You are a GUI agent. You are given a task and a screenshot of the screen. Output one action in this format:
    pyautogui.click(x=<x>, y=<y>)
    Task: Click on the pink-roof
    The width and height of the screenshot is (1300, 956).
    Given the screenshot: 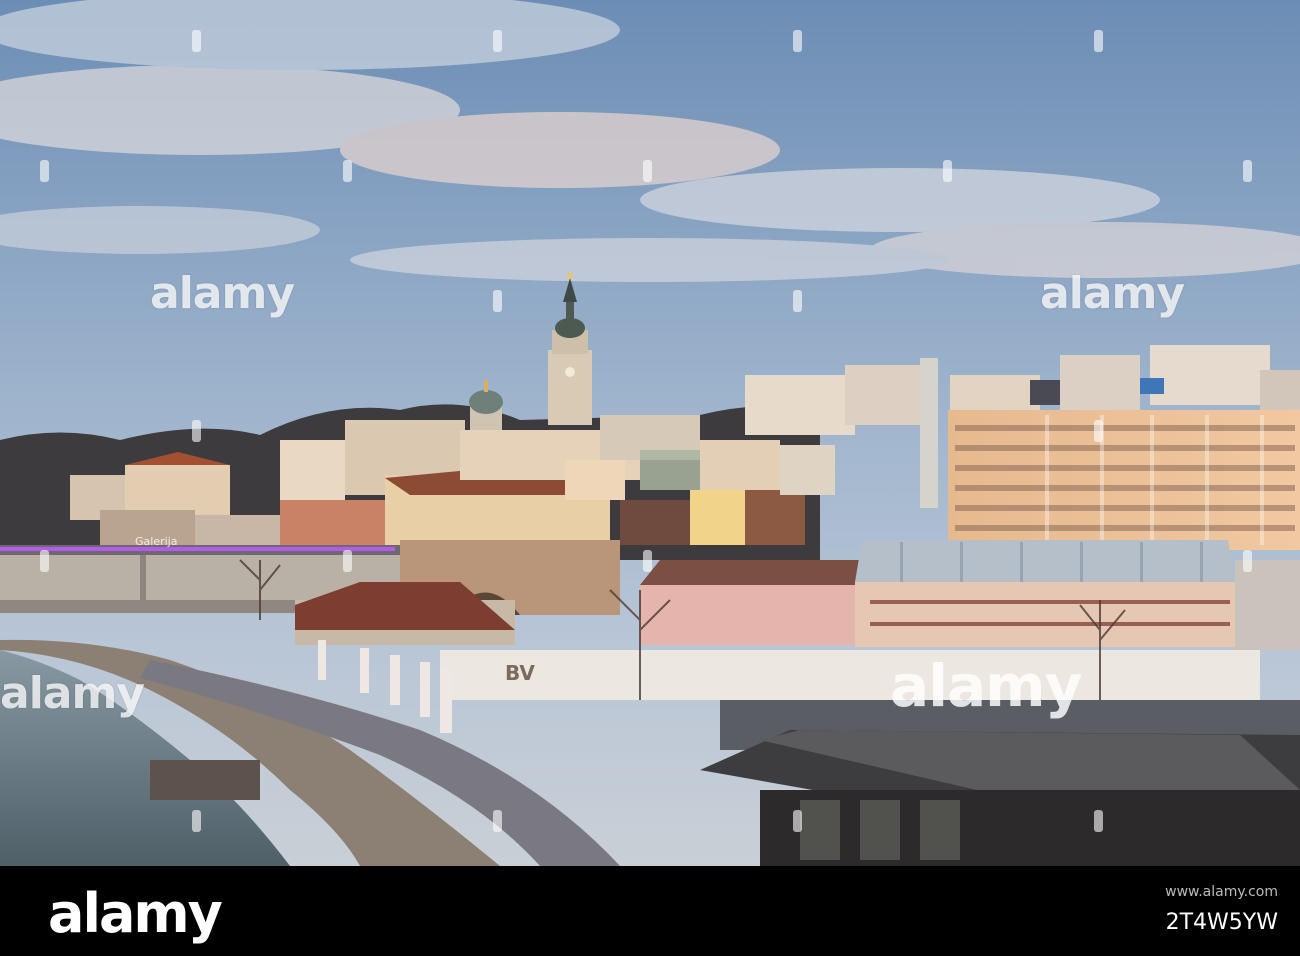 What is the action you would take?
    pyautogui.click(x=750, y=572)
    